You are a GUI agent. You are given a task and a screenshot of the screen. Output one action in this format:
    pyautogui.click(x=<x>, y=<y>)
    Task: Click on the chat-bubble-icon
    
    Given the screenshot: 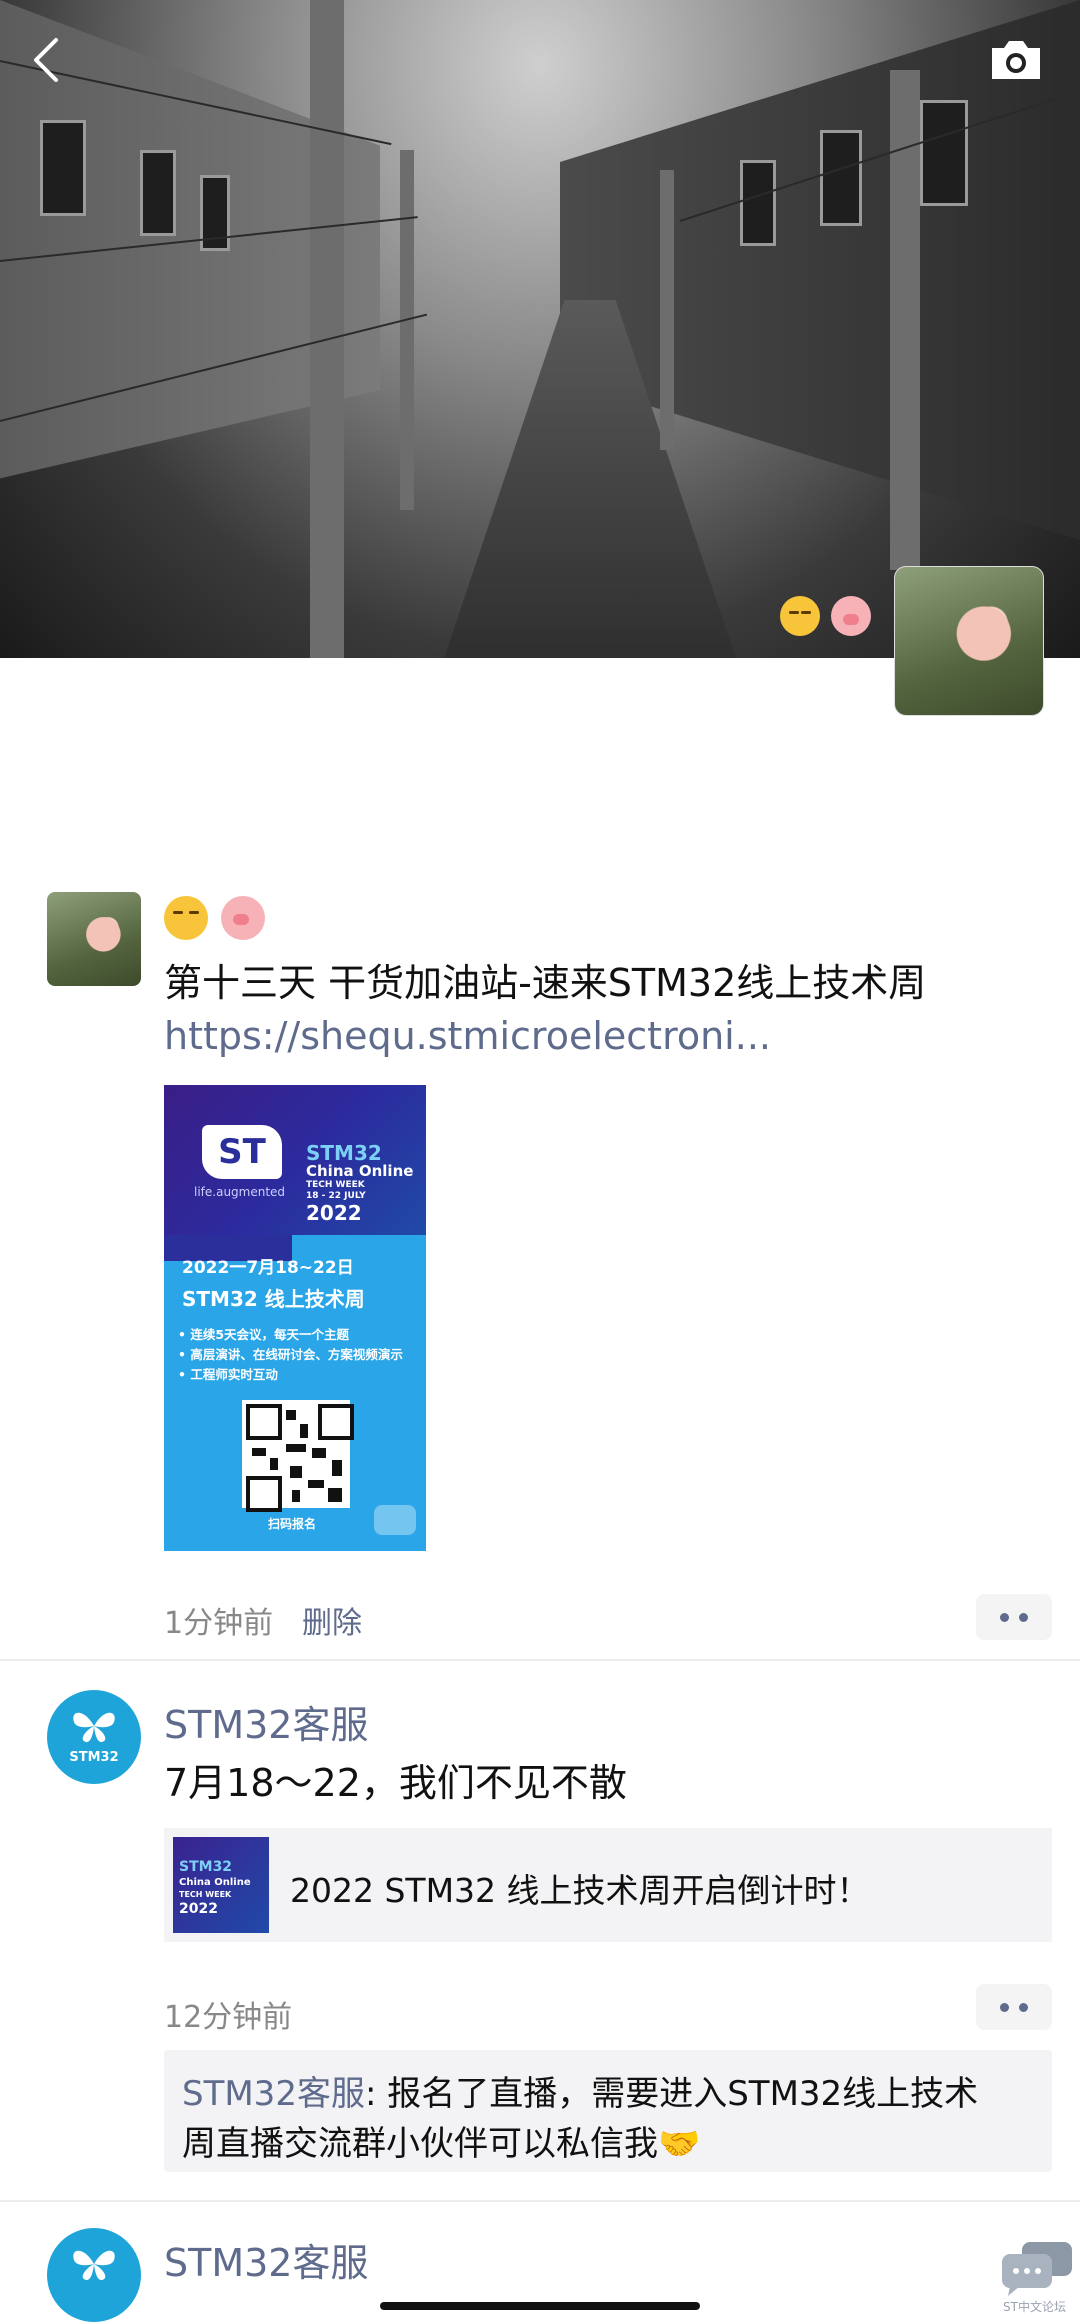 What is the action you would take?
    pyautogui.click(x=395, y=1520)
    